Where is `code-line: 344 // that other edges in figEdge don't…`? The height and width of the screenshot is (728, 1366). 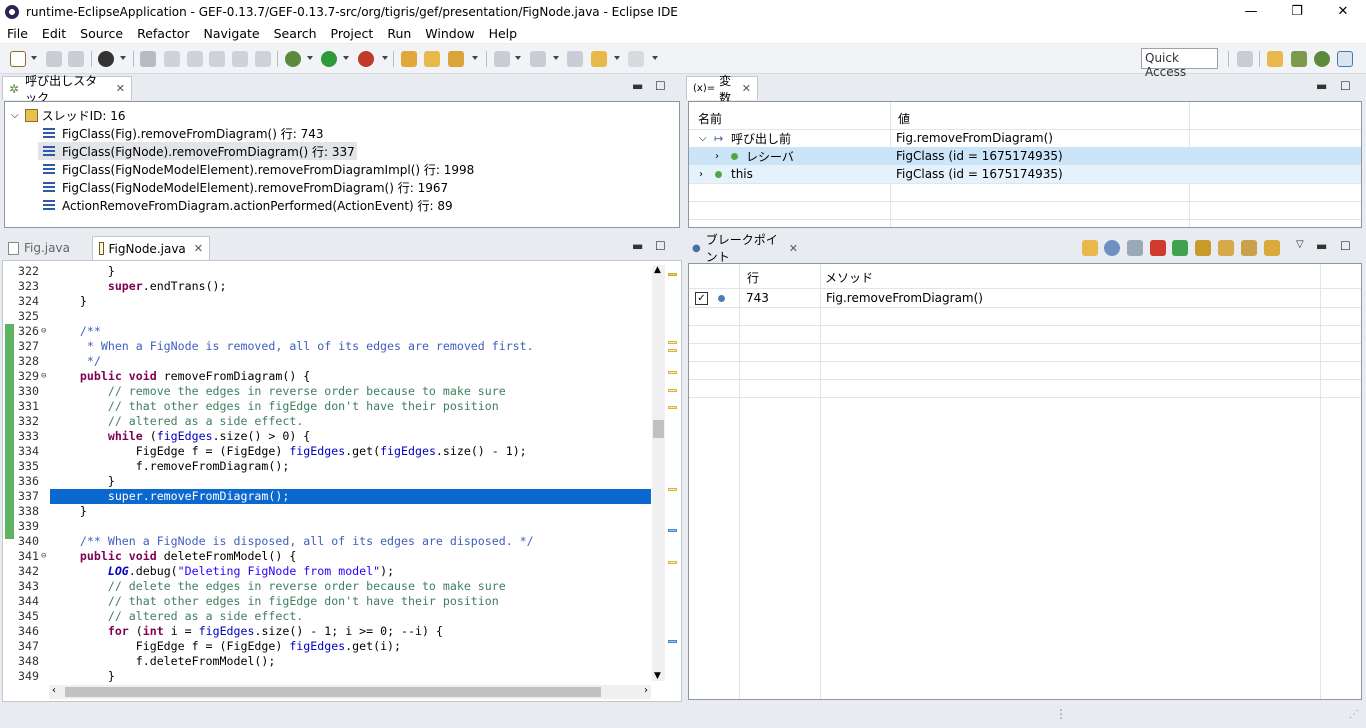
code-line: 344 // that other edges in figEdge don't… is located at coordinates (327, 601).